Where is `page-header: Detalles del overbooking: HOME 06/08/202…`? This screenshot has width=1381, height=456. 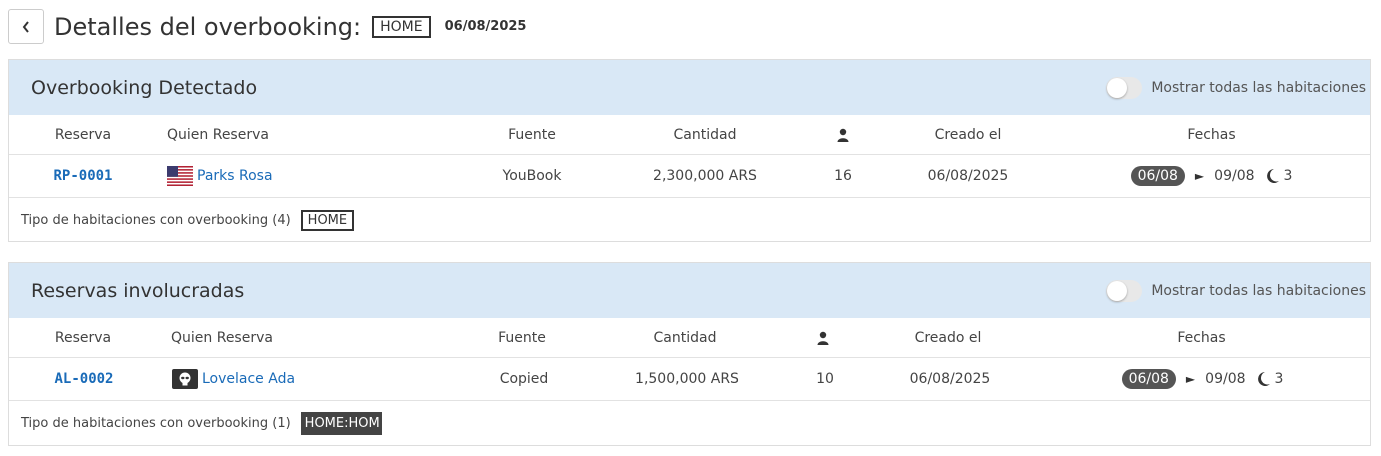
page-header: Detalles del overbooking: HOME 06/08/202… is located at coordinates (267, 26).